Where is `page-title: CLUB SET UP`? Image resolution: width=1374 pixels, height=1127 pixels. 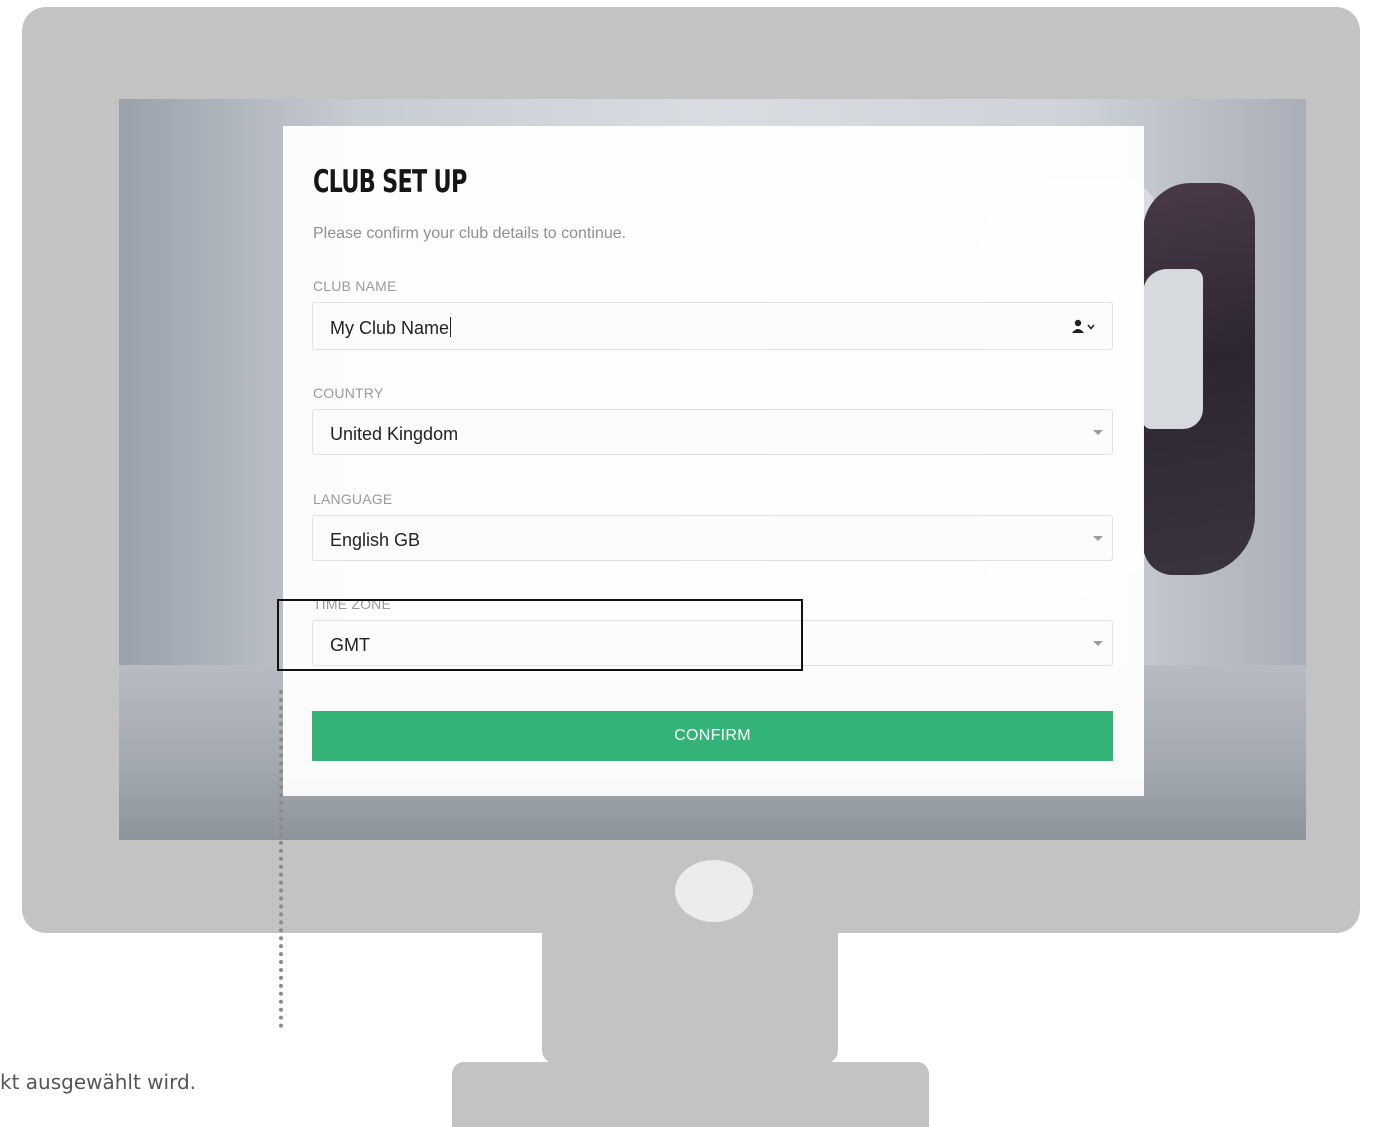
page-title: CLUB SET UP is located at coordinates (390, 182).